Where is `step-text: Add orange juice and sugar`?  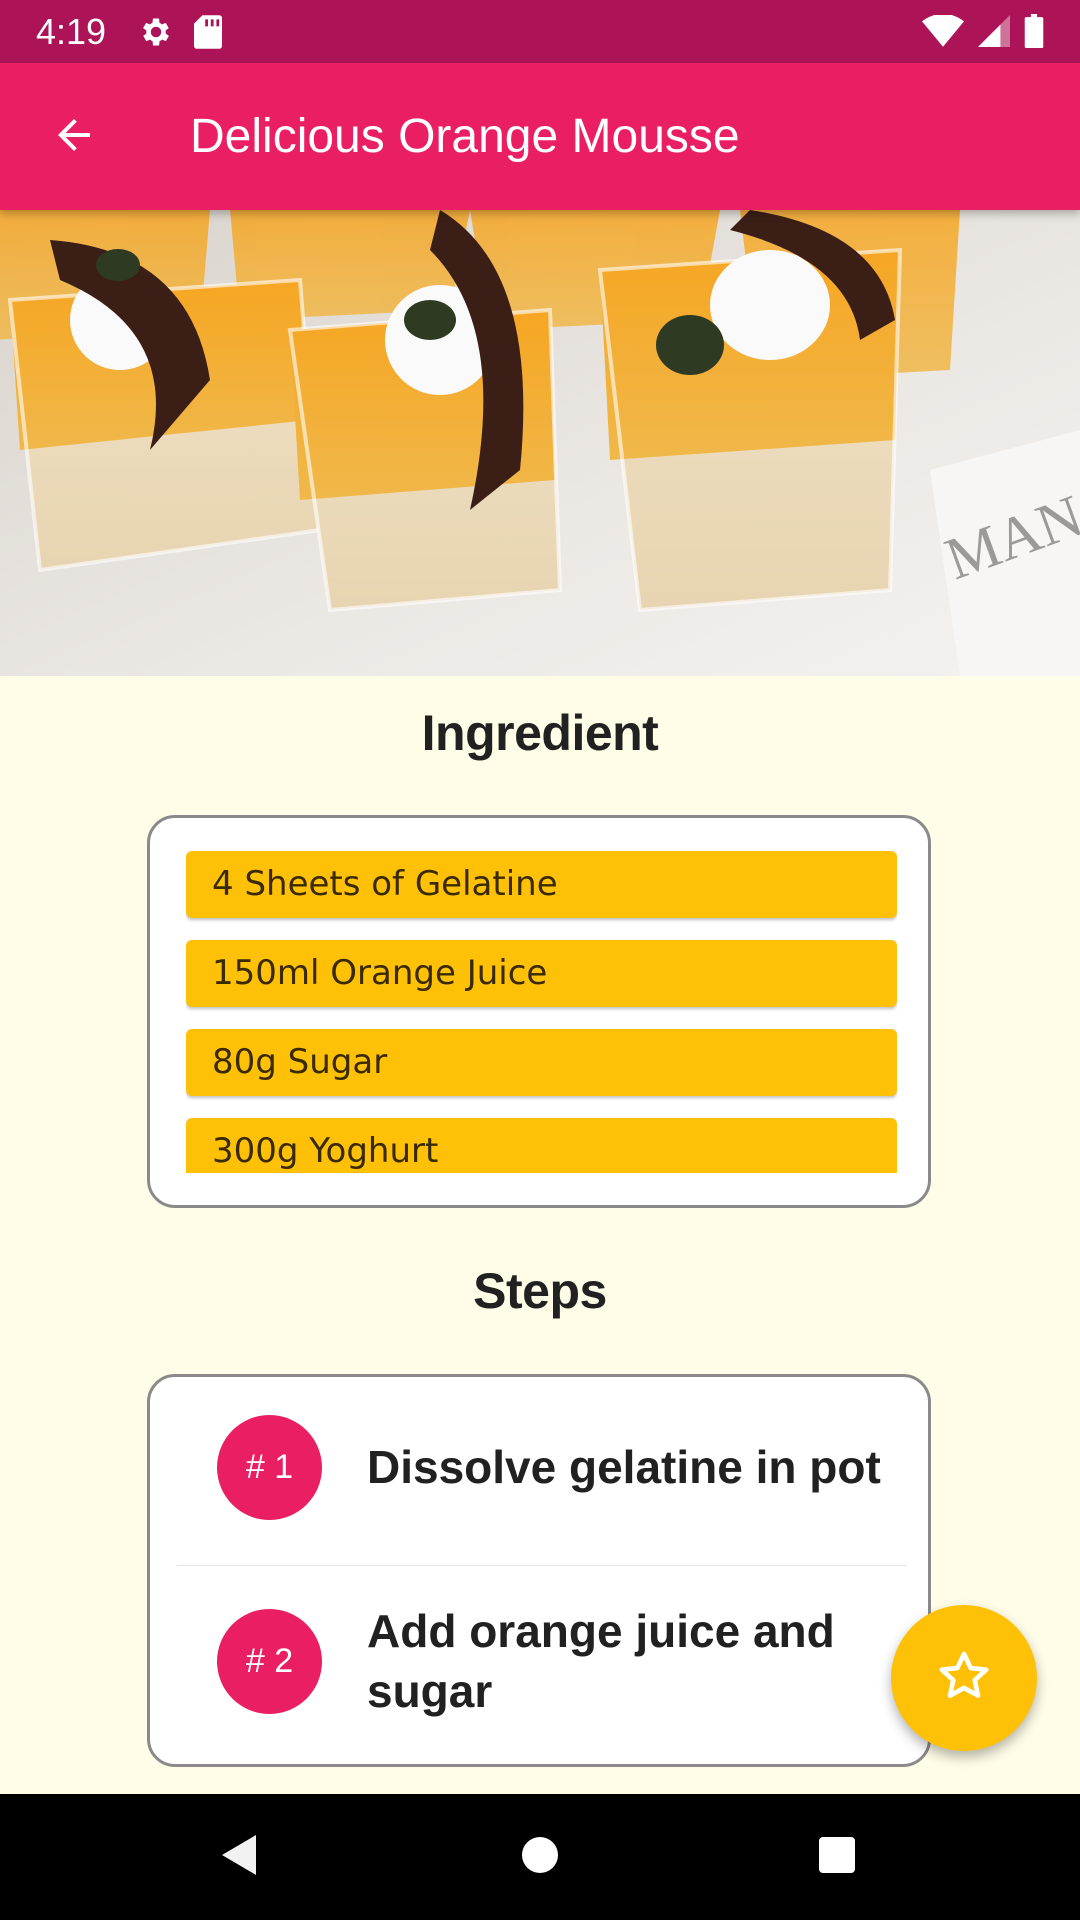 step-text: Add orange juice and sugar is located at coordinates (601, 1661).